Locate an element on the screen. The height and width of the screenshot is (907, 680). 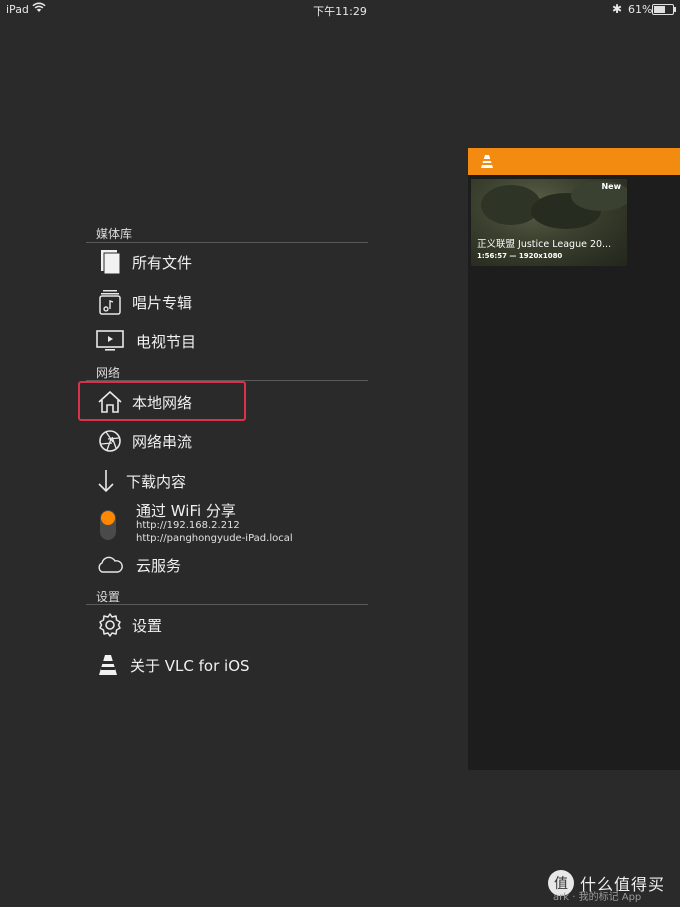
menu-item-label: 关于 VLC for iOS is located at coordinates (190, 665).